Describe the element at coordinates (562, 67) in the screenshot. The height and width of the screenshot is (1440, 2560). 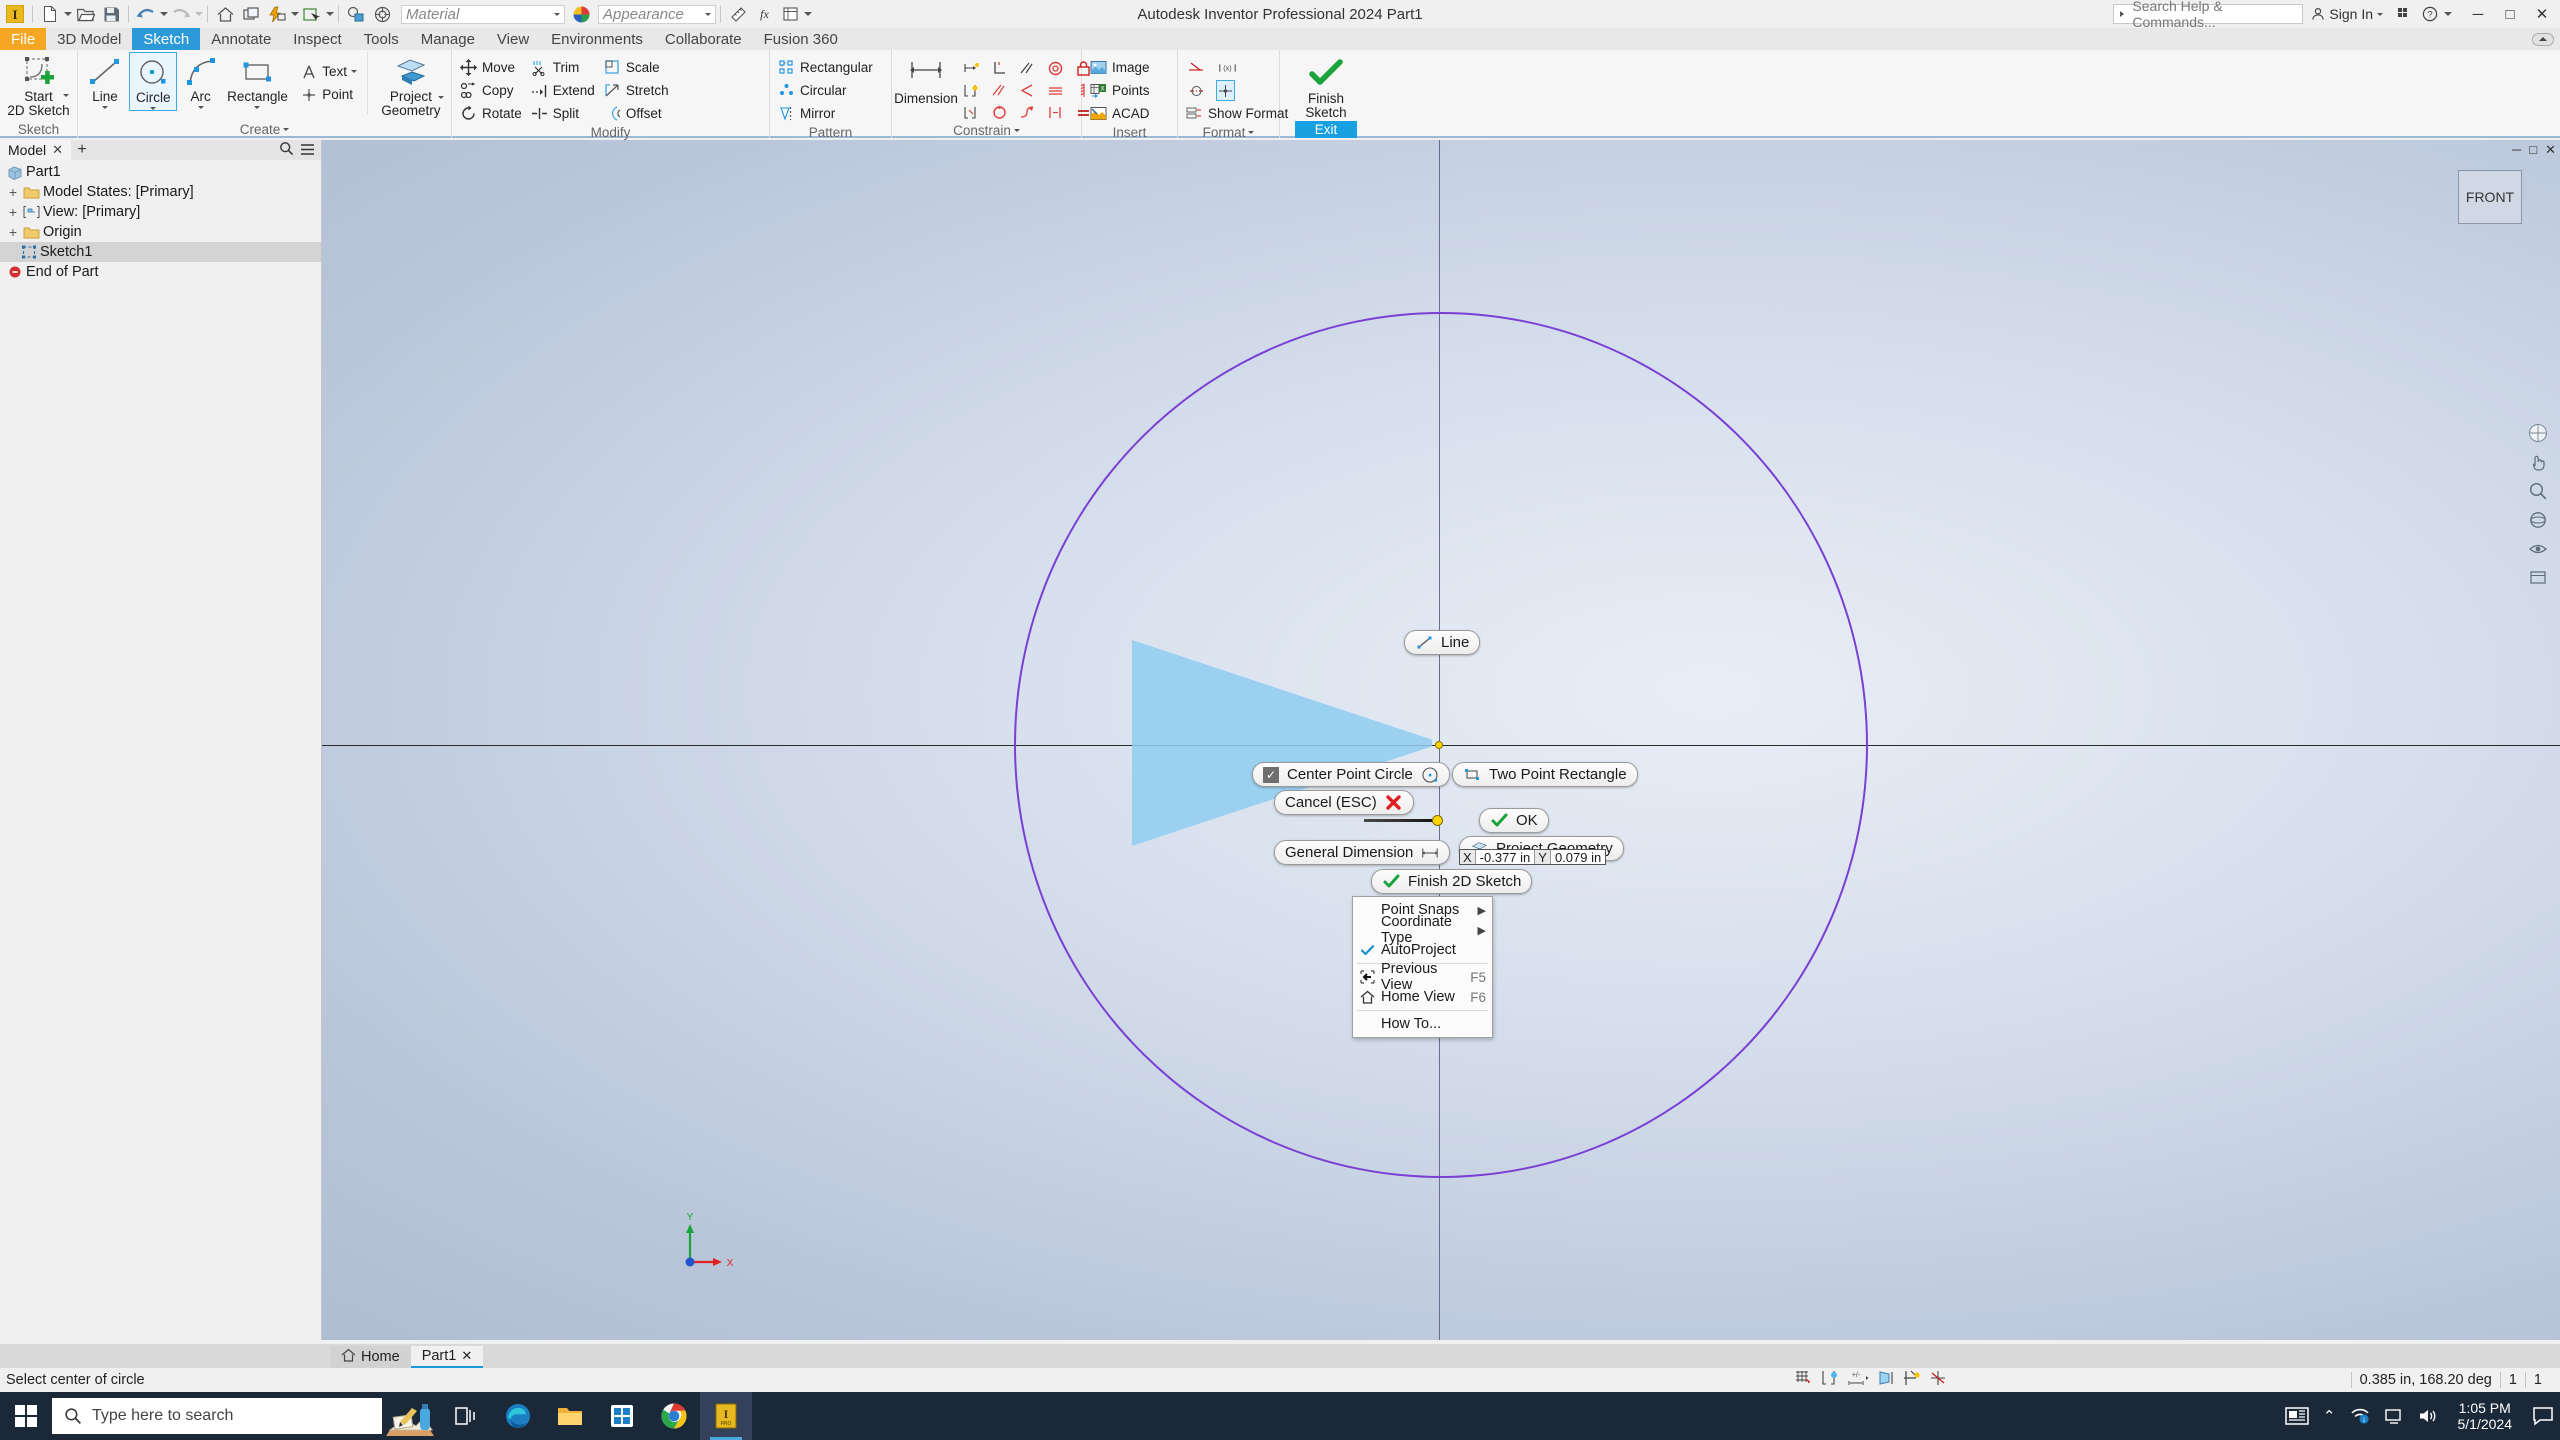
I see `trim-button: Trim` at that location.